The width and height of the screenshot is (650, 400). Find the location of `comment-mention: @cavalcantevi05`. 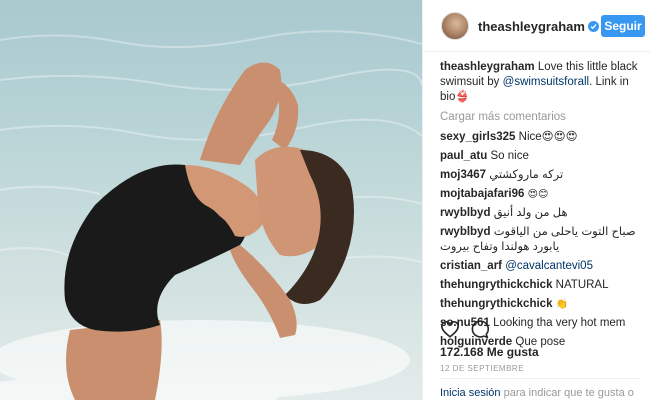

comment-mention: @cavalcantevi05 is located at coordinates (549, 266).